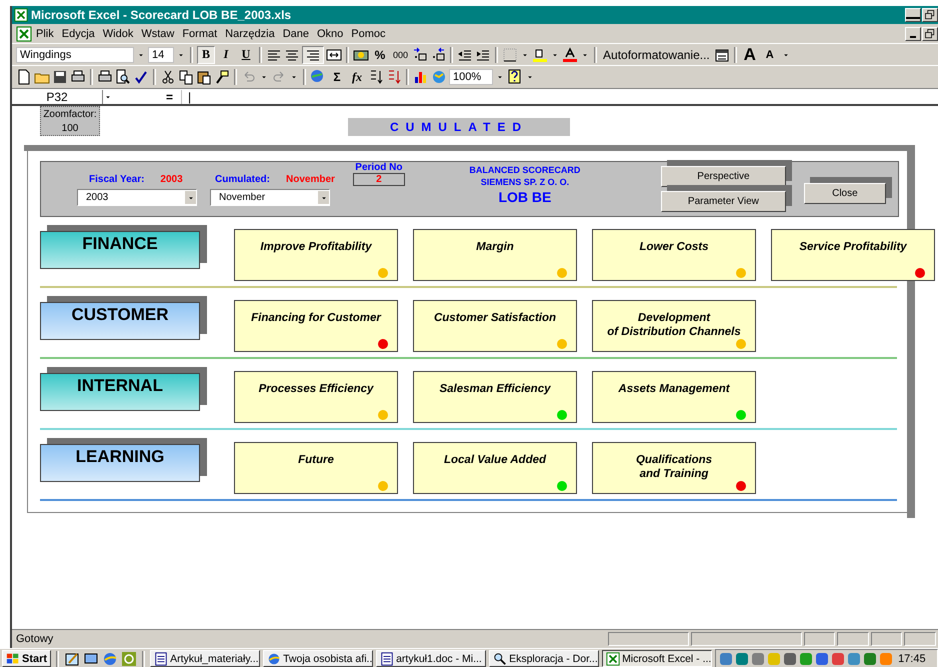  Describe the element at coordinates (316, 318) in the screenshot. I see `objective-title: Financing for Customer` at that location.